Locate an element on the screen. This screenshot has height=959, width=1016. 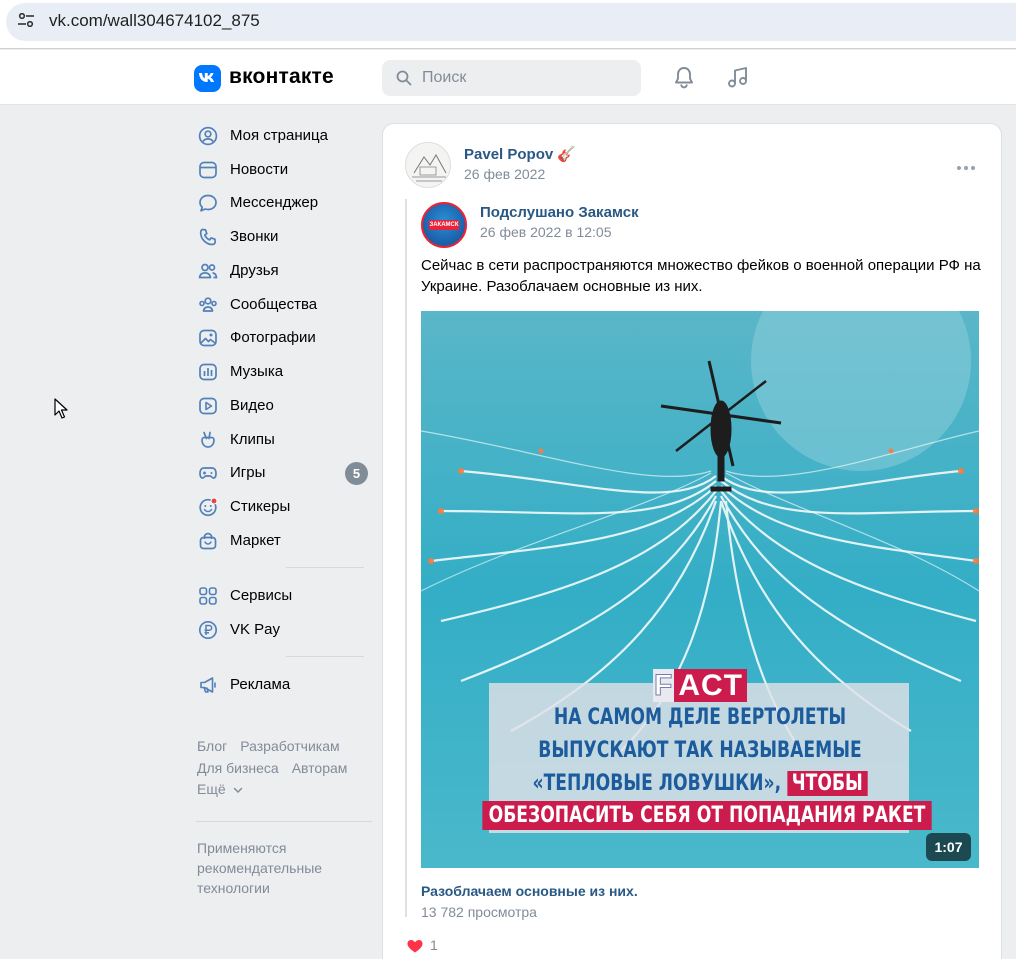
vk-logo-icon is located at coordinates (207, 78).